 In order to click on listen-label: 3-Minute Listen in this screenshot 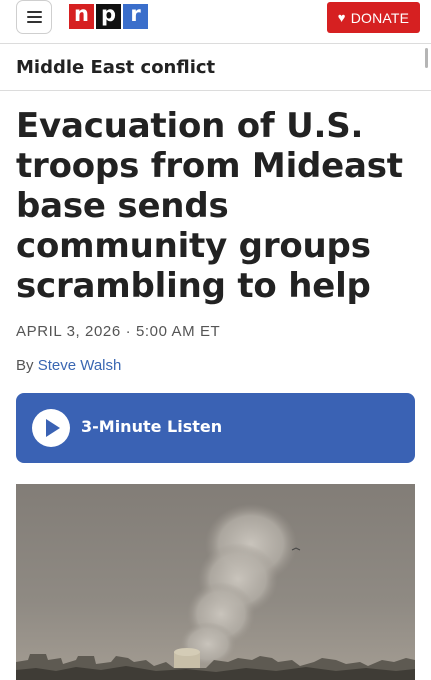, I will do `click(152, 426)`.